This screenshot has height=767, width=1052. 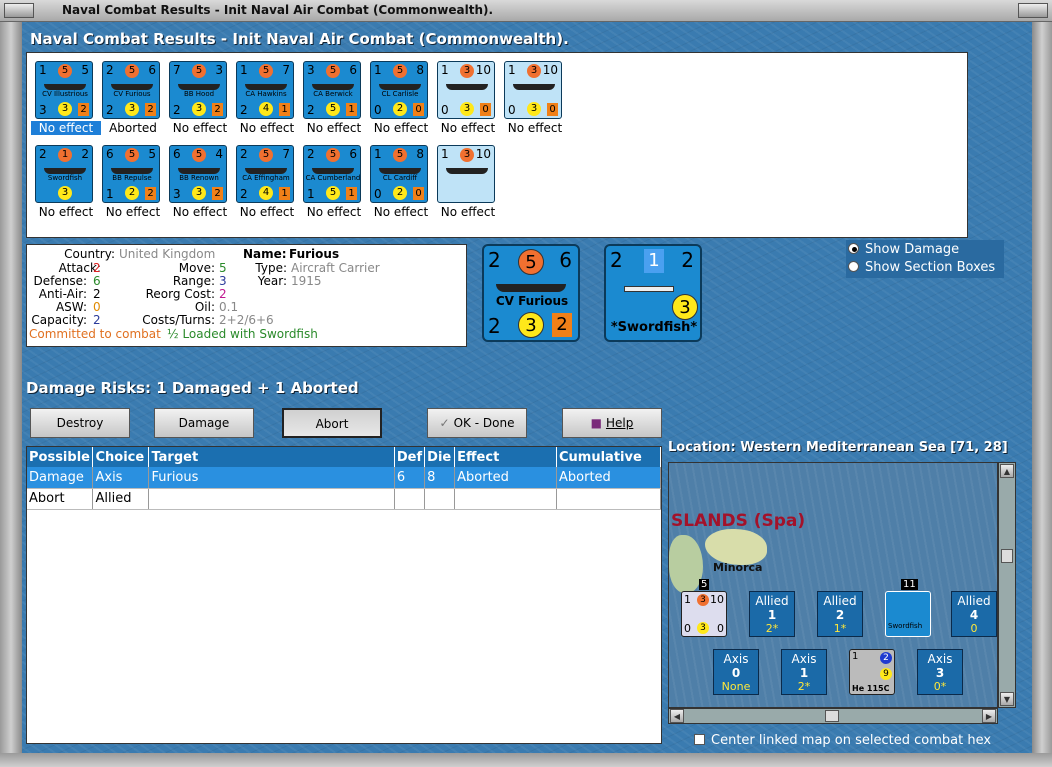 What do you see at coordinates (772, 614) in the screenshot?
I see `allied-box-1: Allied 1 2*` at bounding box center [772, 614].